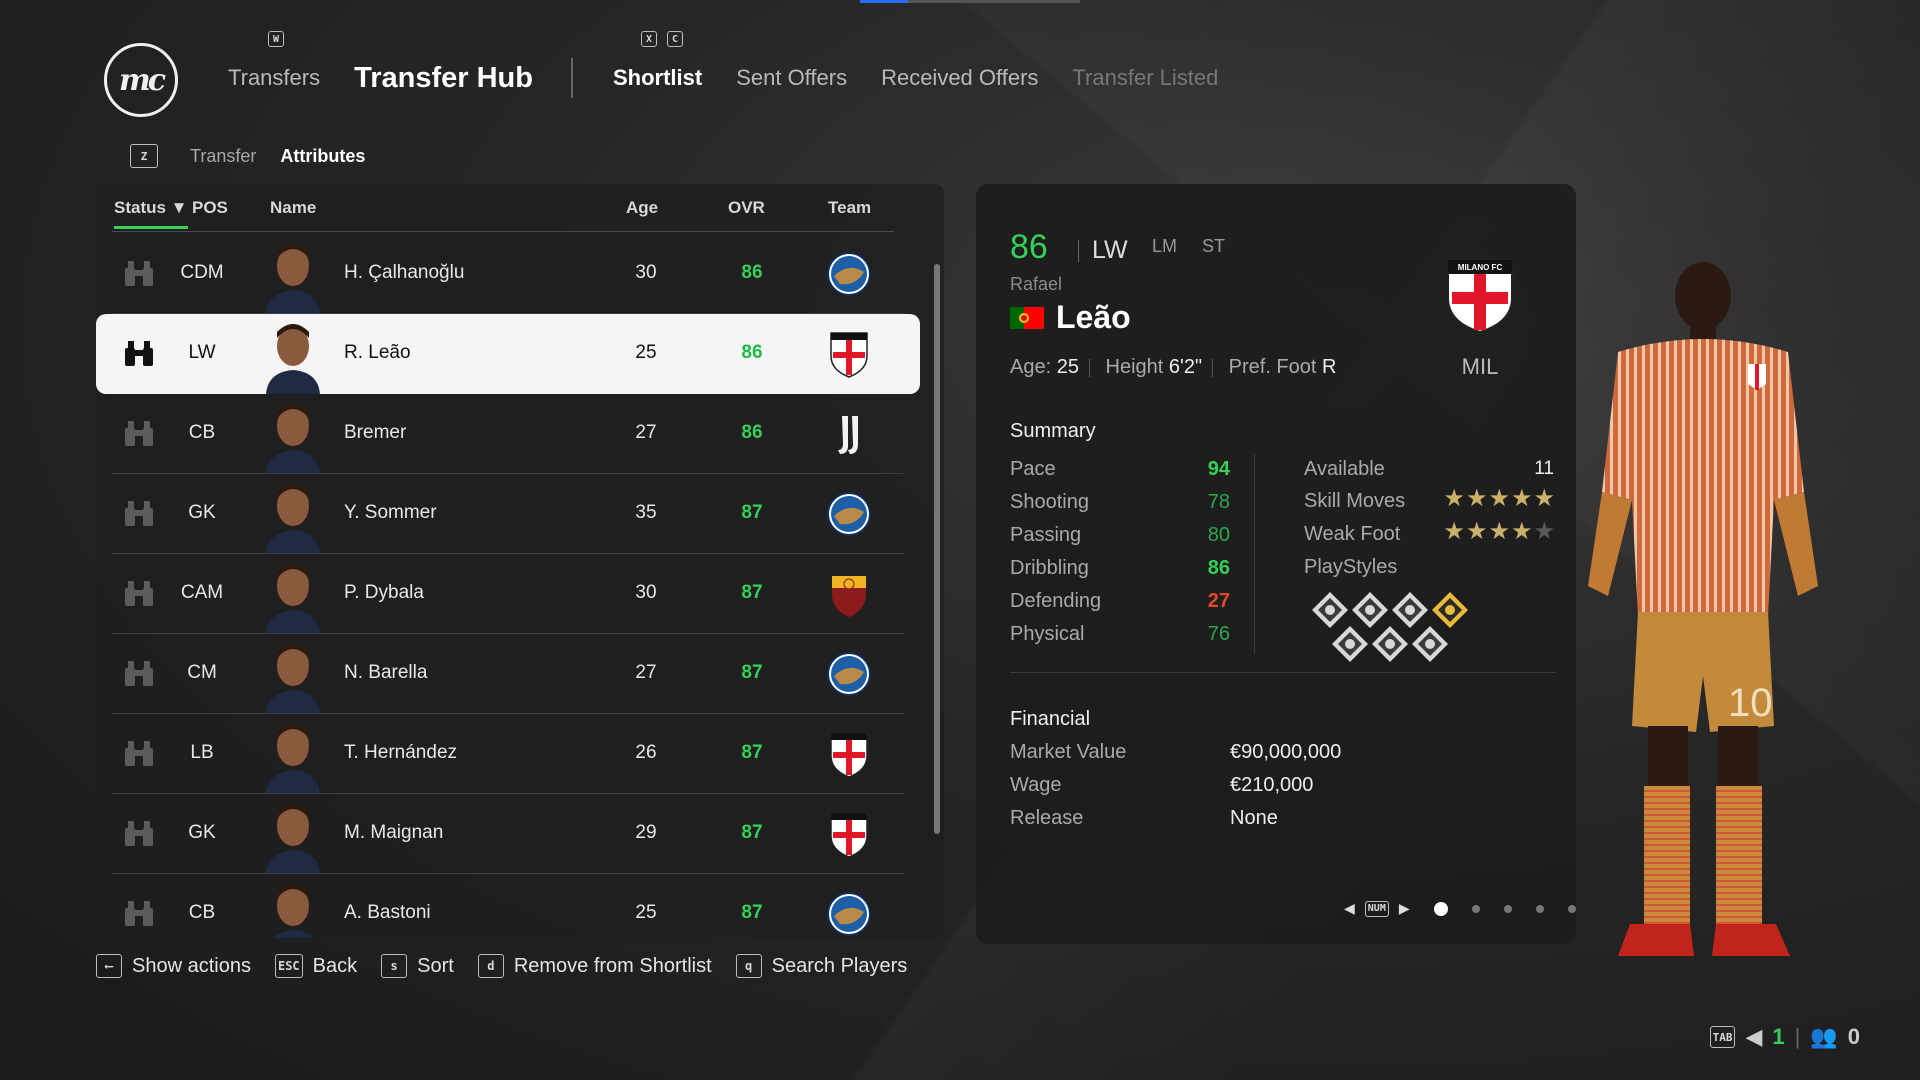  What do you see at coordinates (390, 512) in the screenshot?
I see `player-name-cell: Y. Sommer` at bounding box center [390, 512].